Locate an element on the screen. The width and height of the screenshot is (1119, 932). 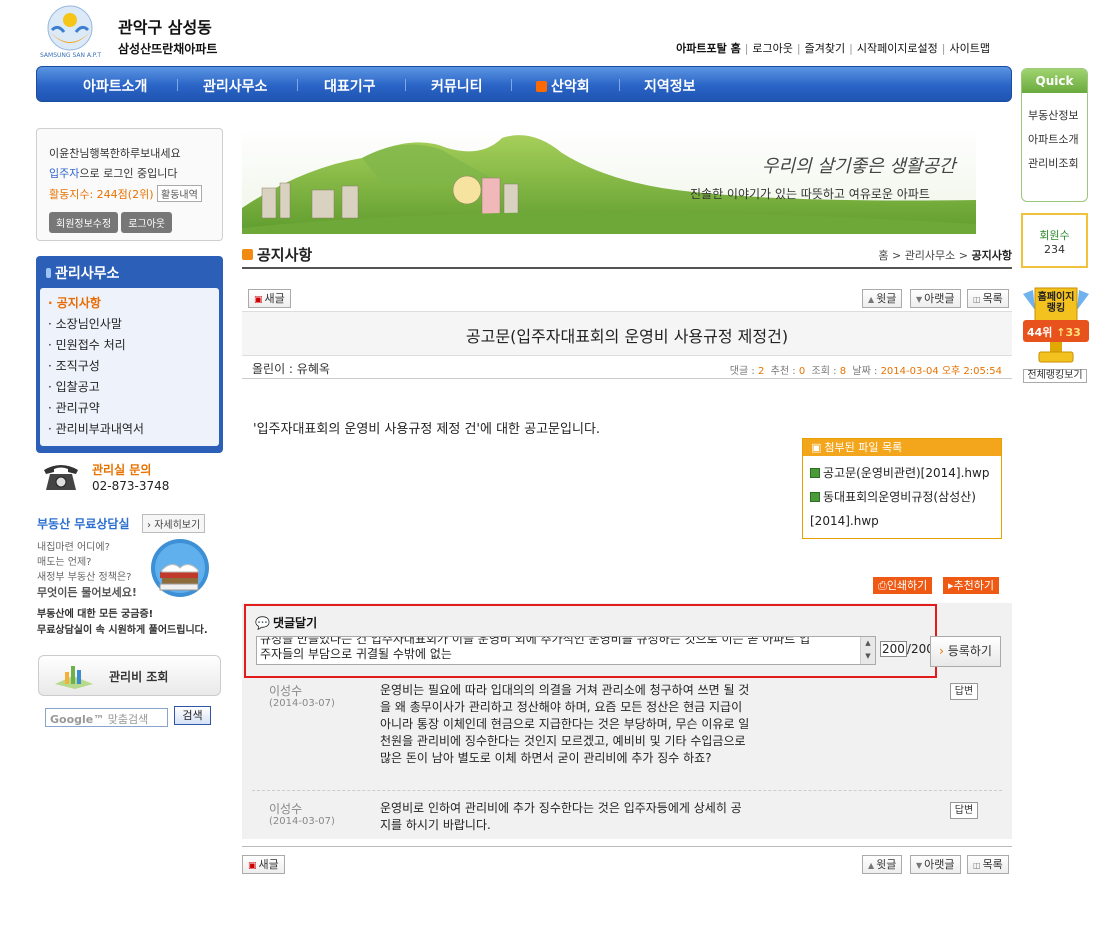
title-bullet-icon is located at coordinates (247, 254).